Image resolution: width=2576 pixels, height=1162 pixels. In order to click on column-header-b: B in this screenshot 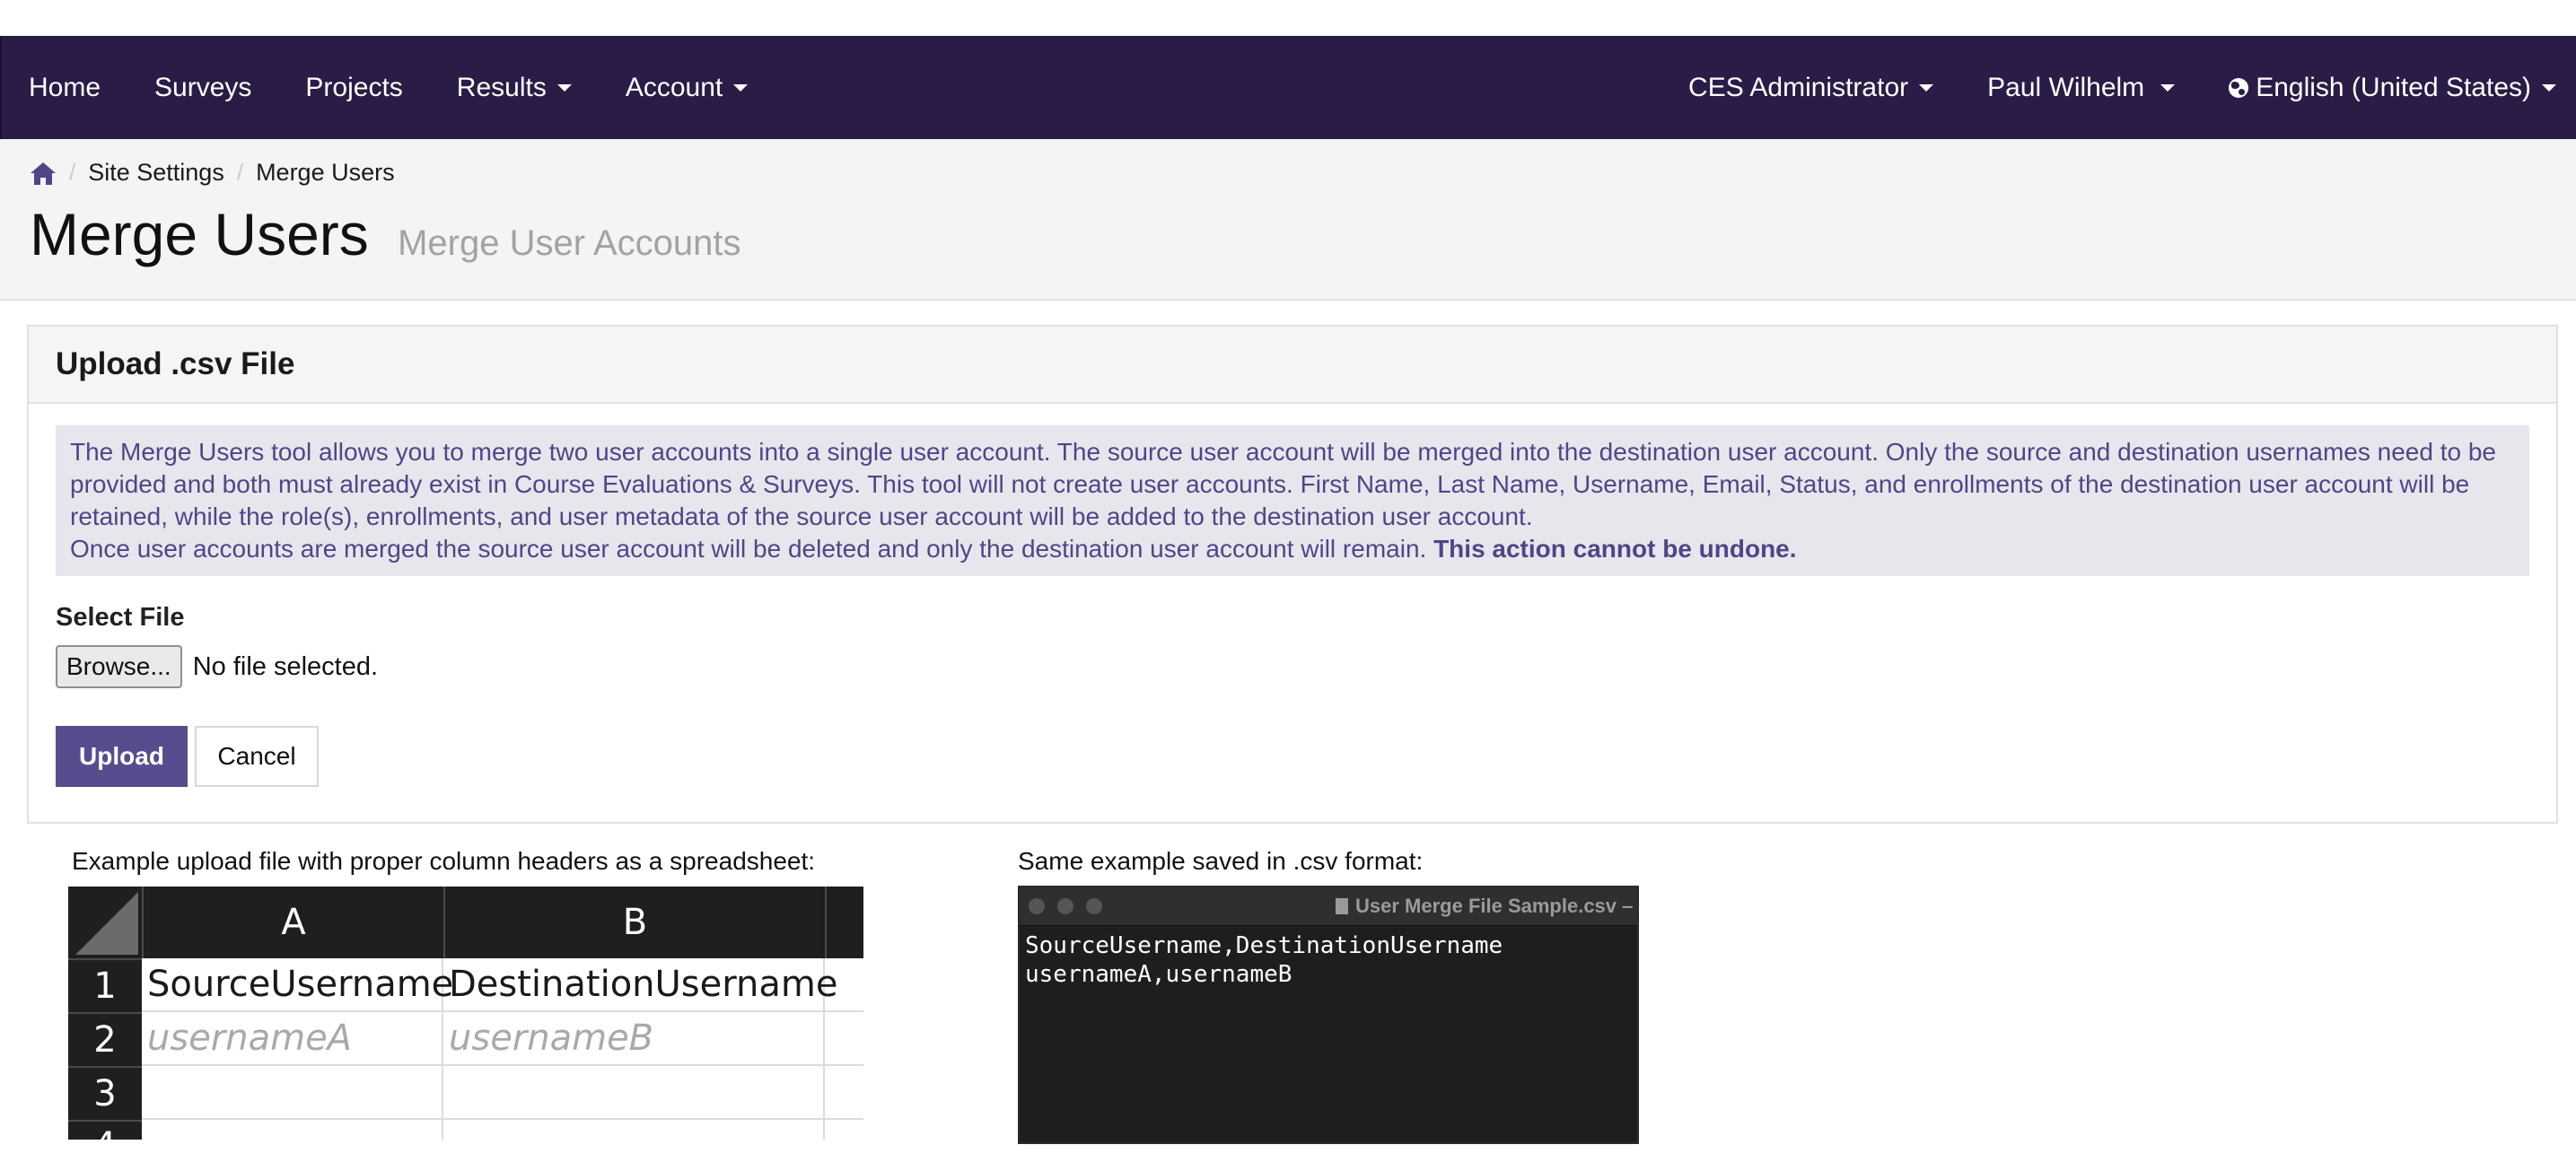, I will do `click(634, 923)`.